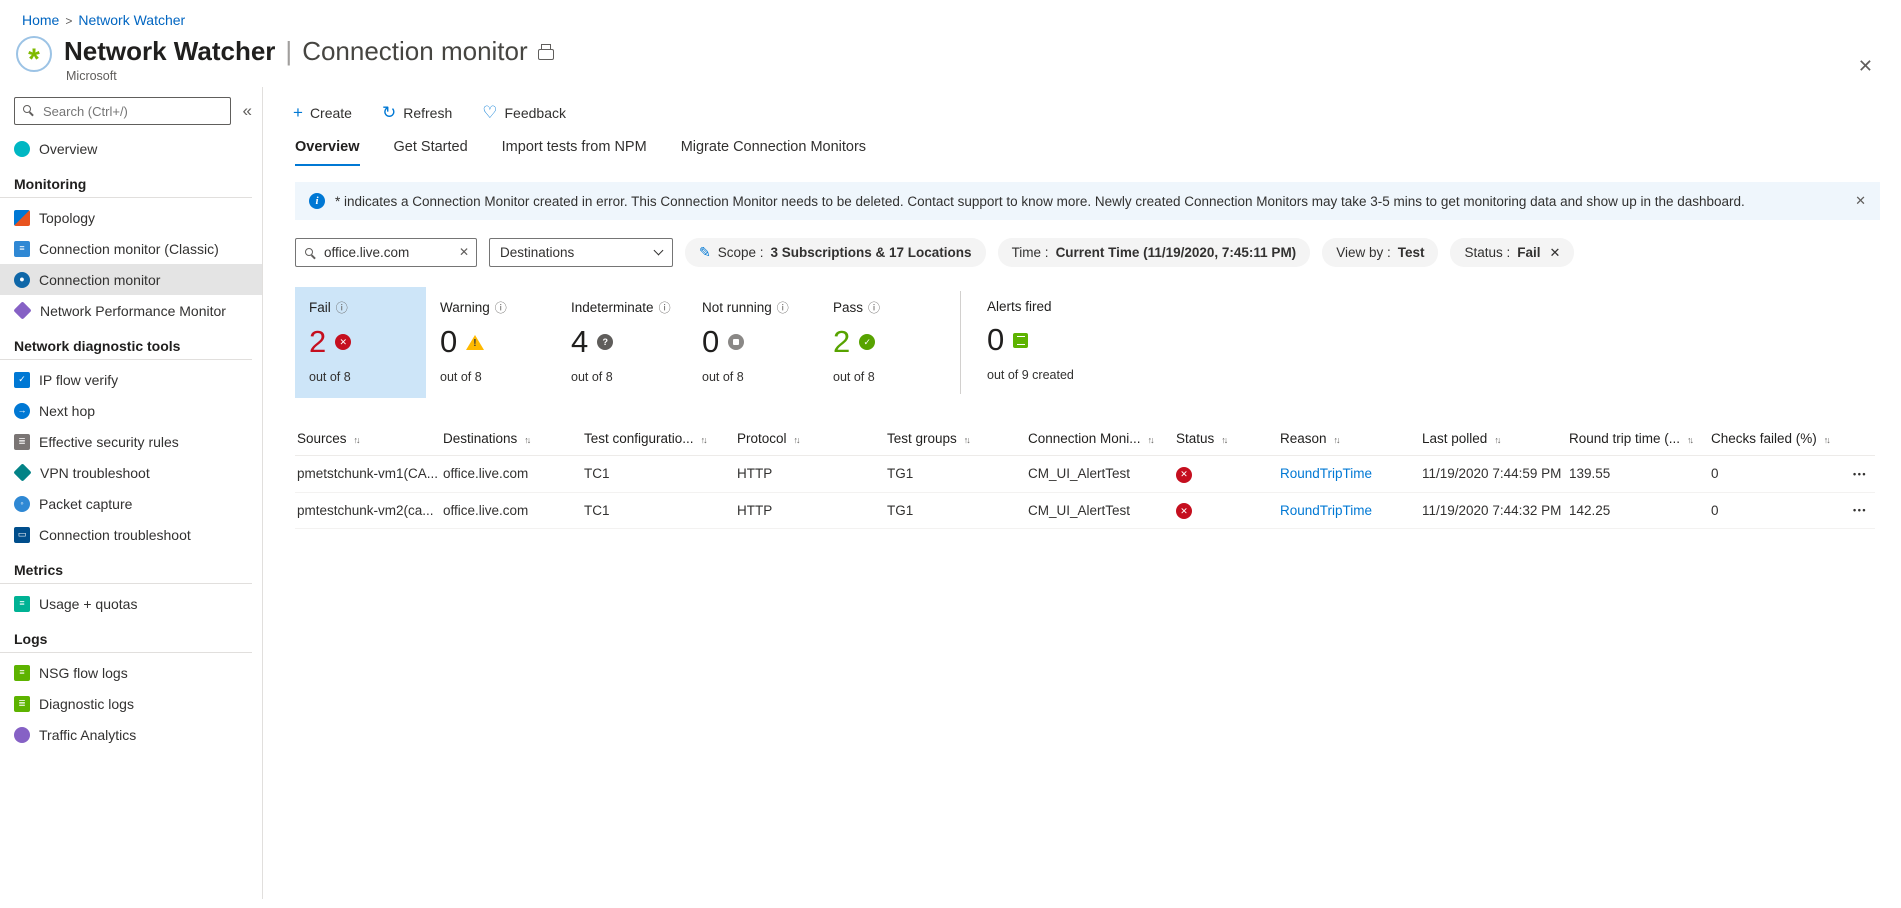  Describe the element at coordinates (88, 603) in the screenshot. I see `sidebar-item-label: Usage + quotas` at that location.